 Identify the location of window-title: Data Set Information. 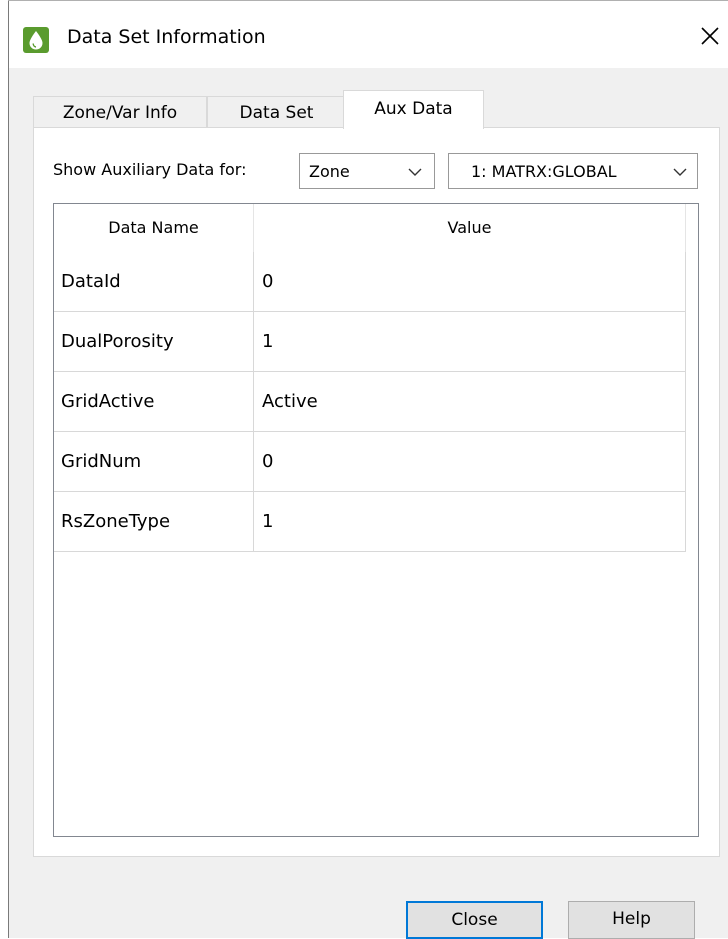
(166, 37).